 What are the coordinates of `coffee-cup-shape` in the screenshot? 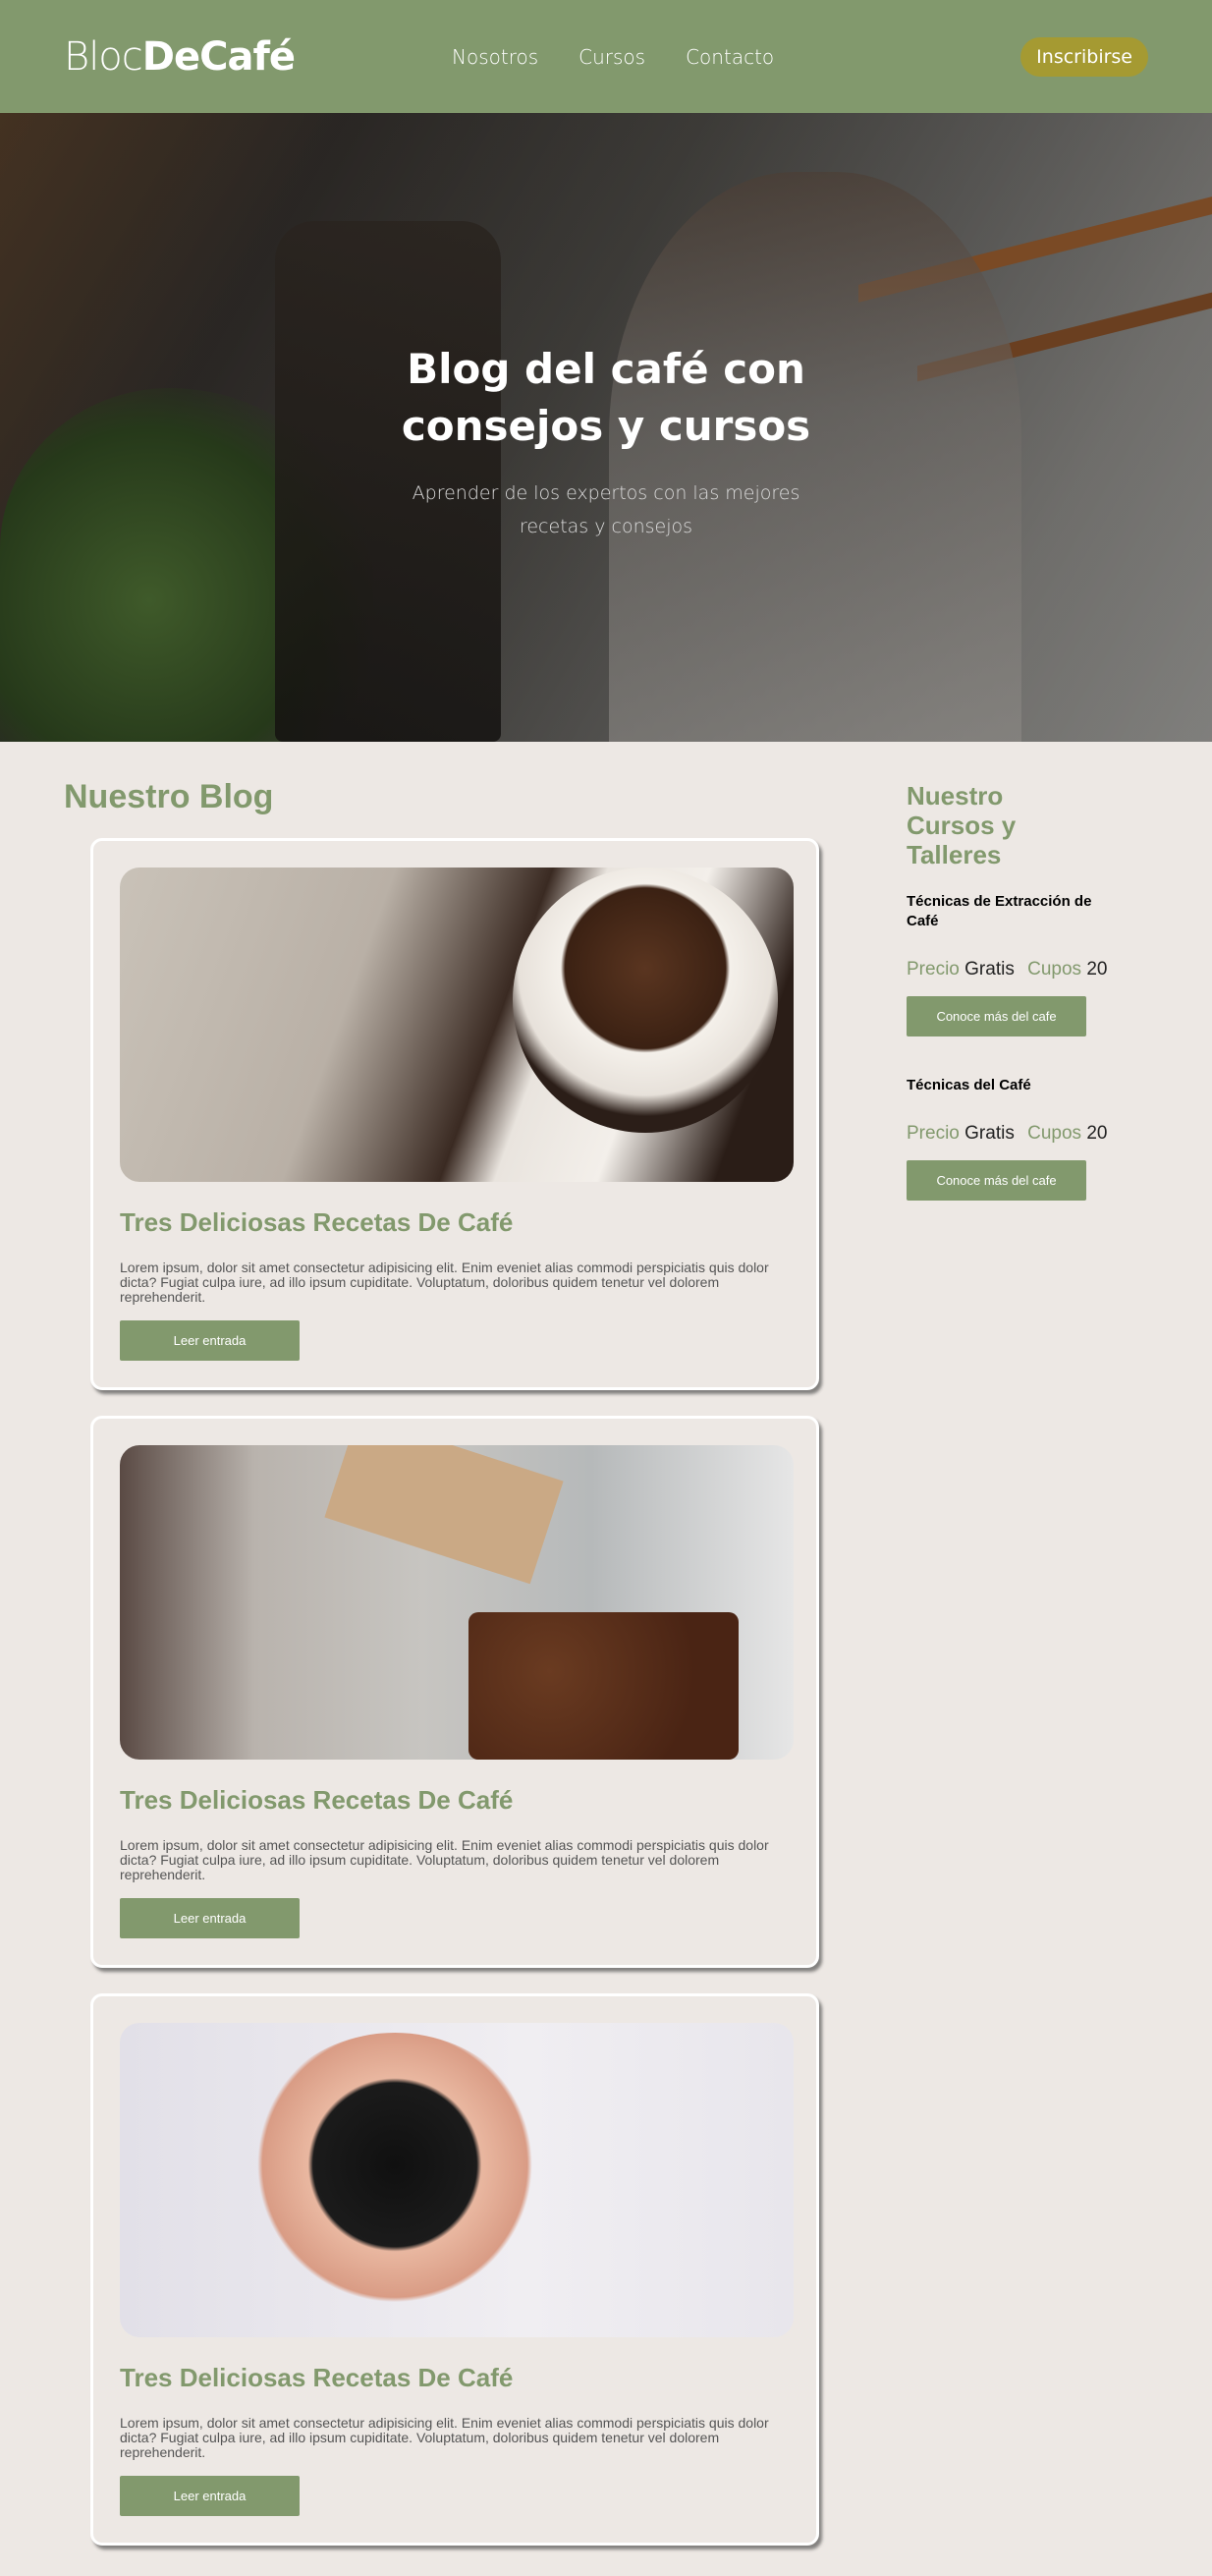 It's located at (645, 1000).